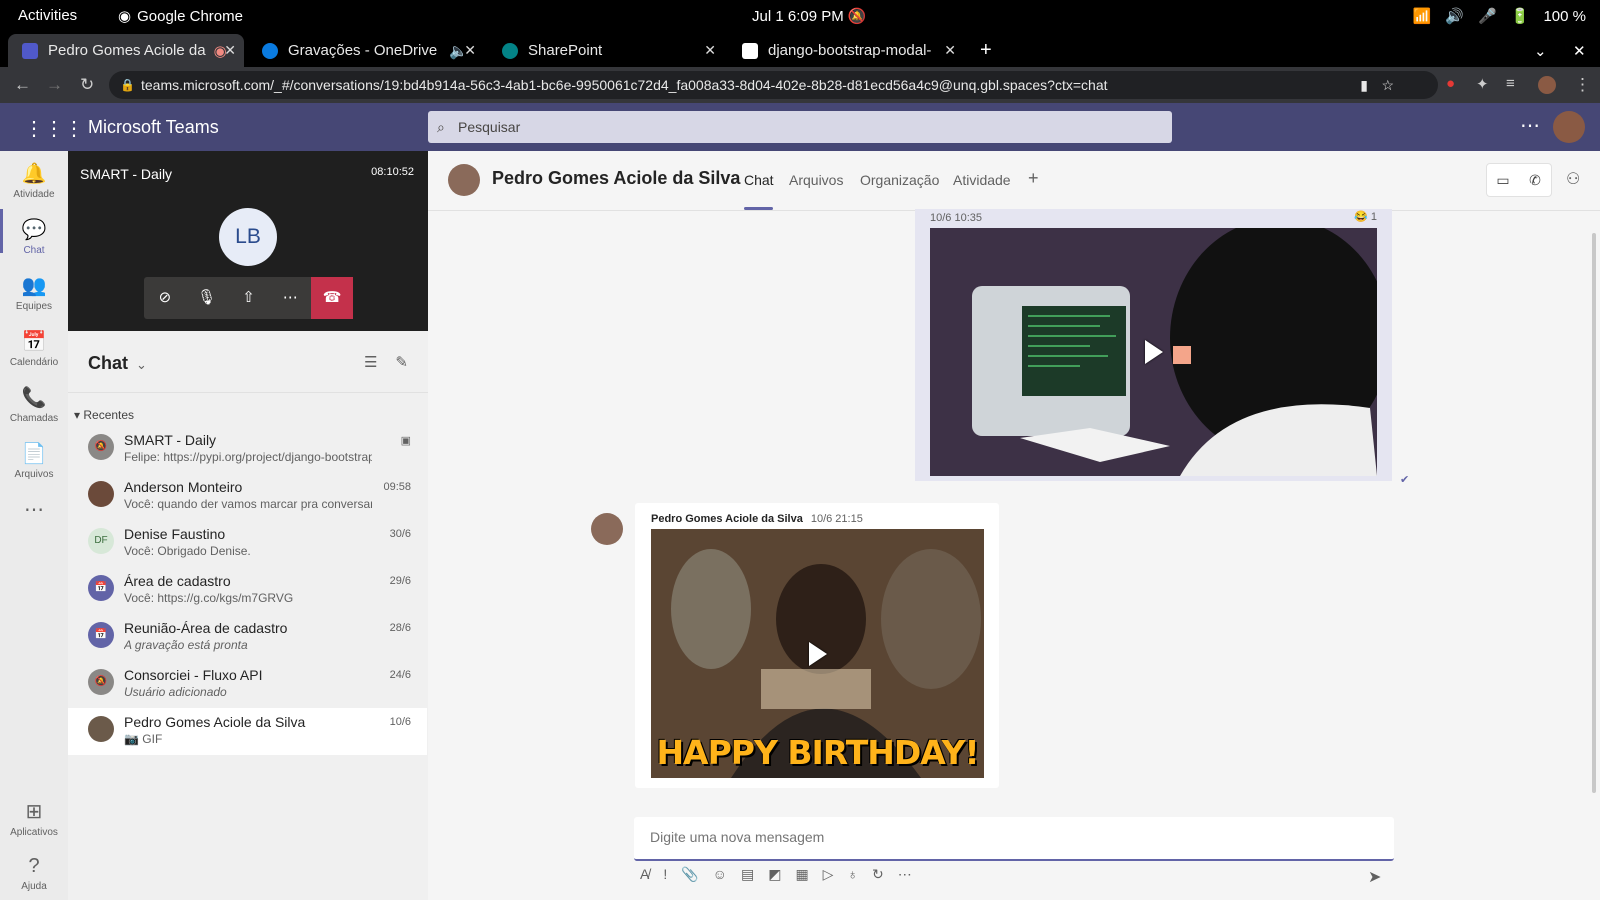 The width and height of the screenshot is (1600, 900). Describe the element at coordinates (899, 180) in the screenshot. I see `tab-organization: Organização` at that location.